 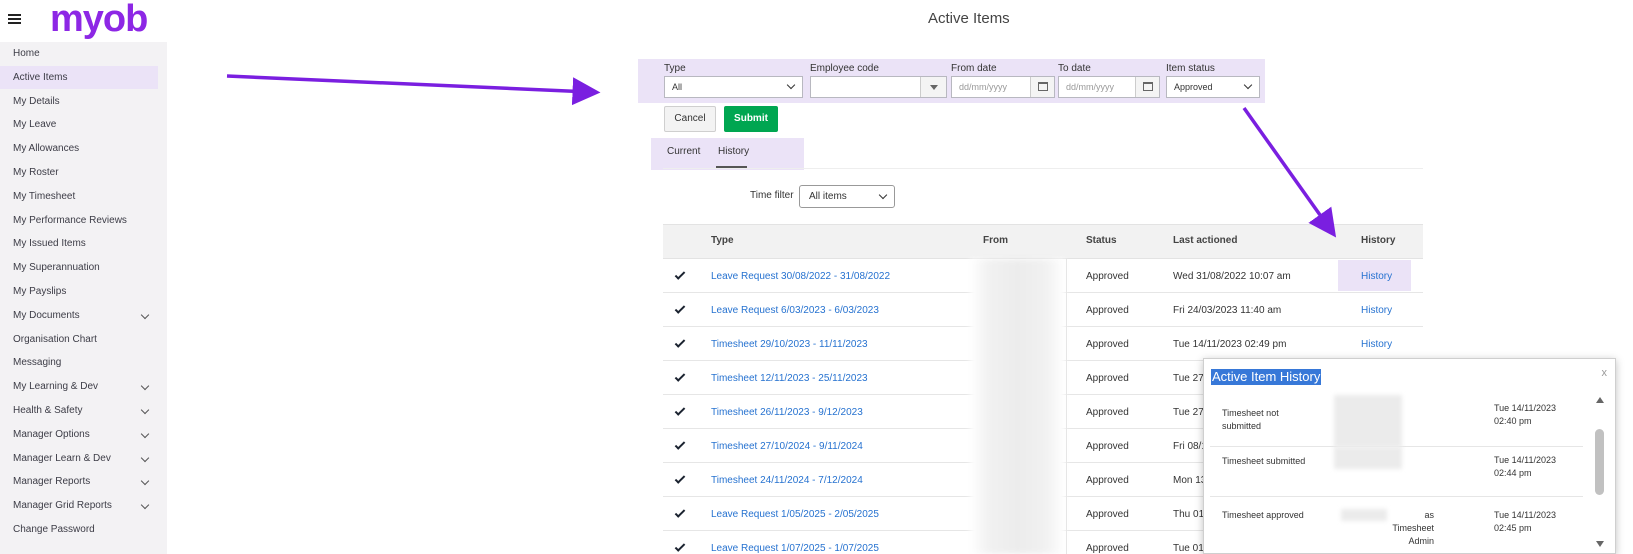 I want to click on sidebar-item-my-learning-dev: My Learning & Dev, so click(x=79, y=386).